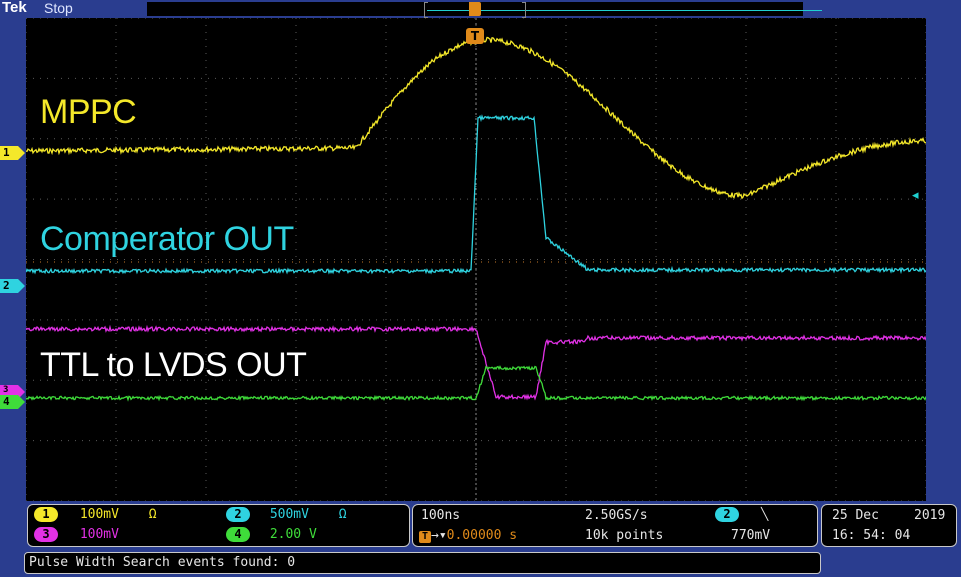 The image size is (961, 577). I want to click on label-comparator-out: Comperator OUT, so click(167, 239).